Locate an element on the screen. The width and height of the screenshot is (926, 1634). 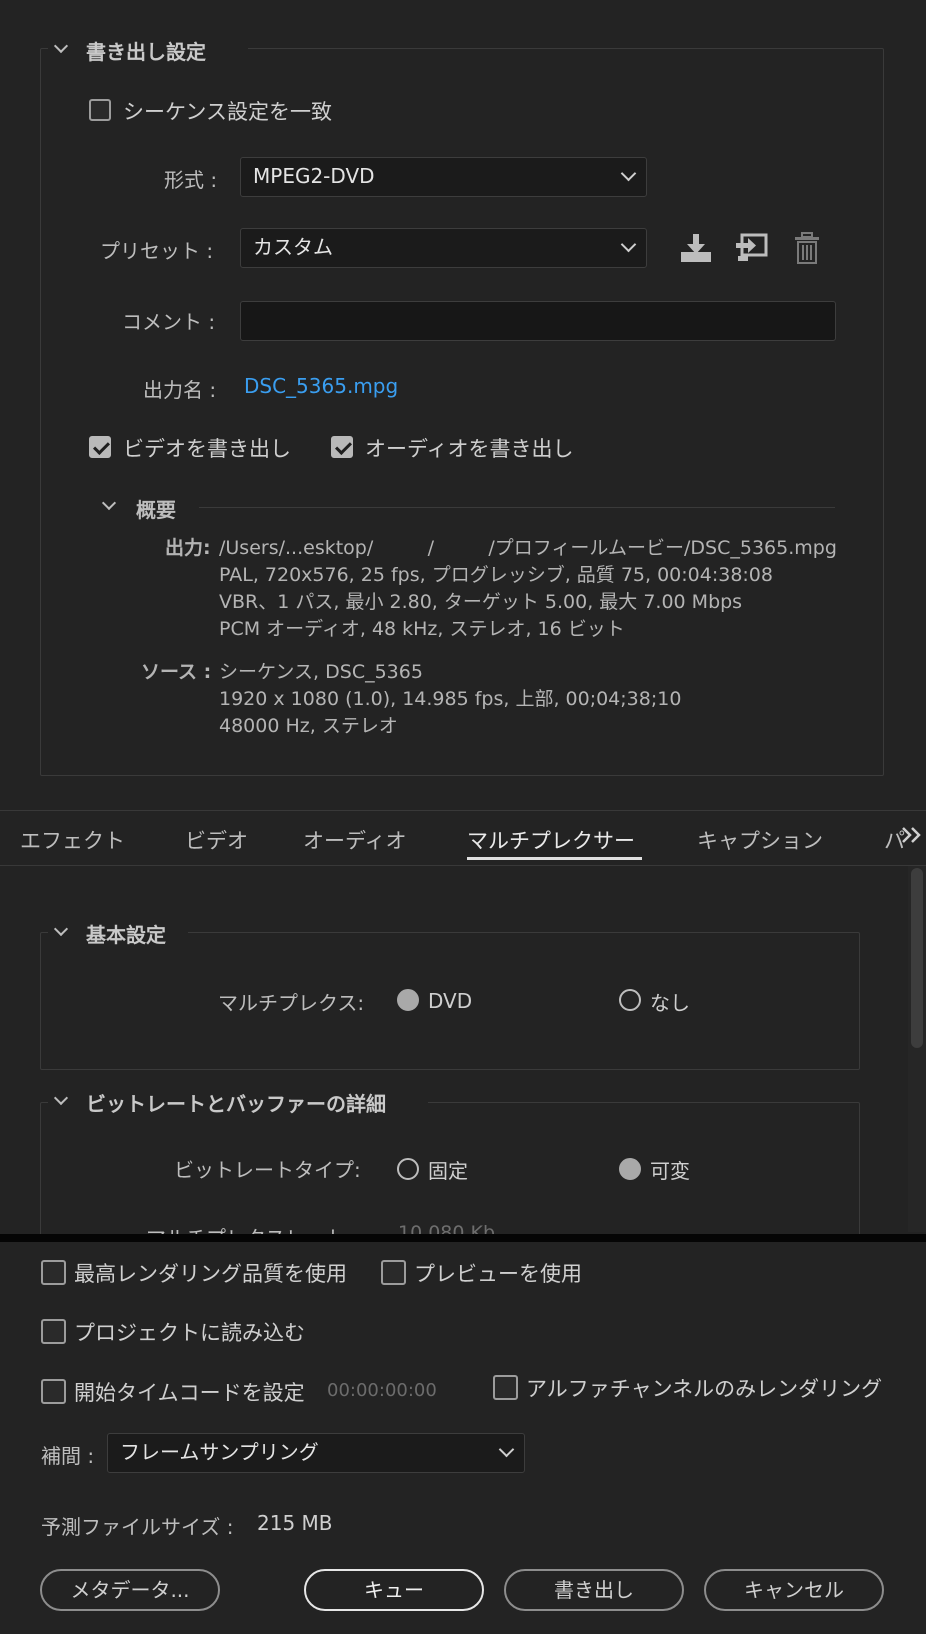
multiplex-dvd-label: DVD is located at coordinates (450, 1001).